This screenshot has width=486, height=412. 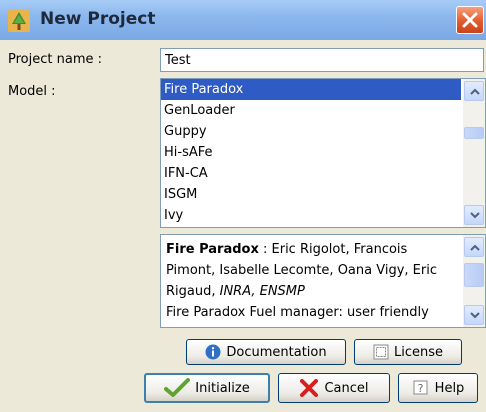 I want to click on description-title: Fire Paradox, so click(x=212, y=249).